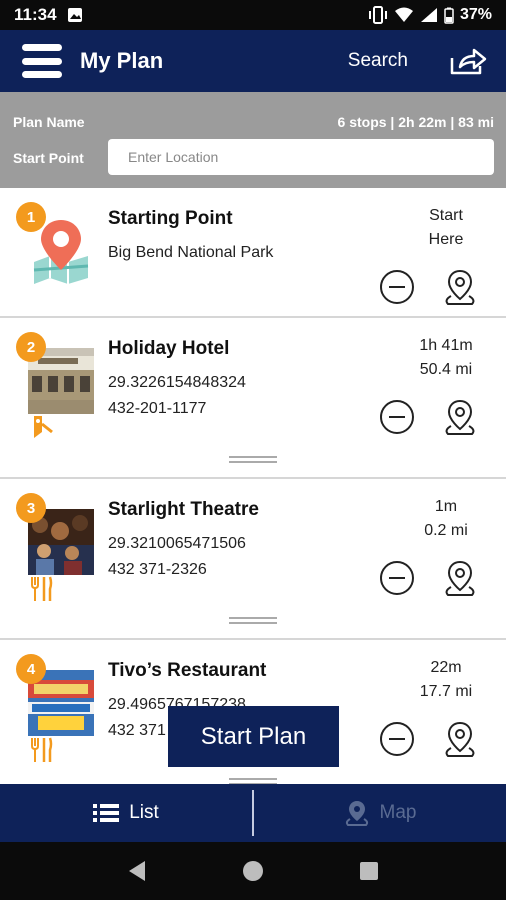 This screenshot has width=506, height=900. What do you see at coordinates (42, 61) in the screenshot?
I see `menu-icon` at bounding box center [42, 61].